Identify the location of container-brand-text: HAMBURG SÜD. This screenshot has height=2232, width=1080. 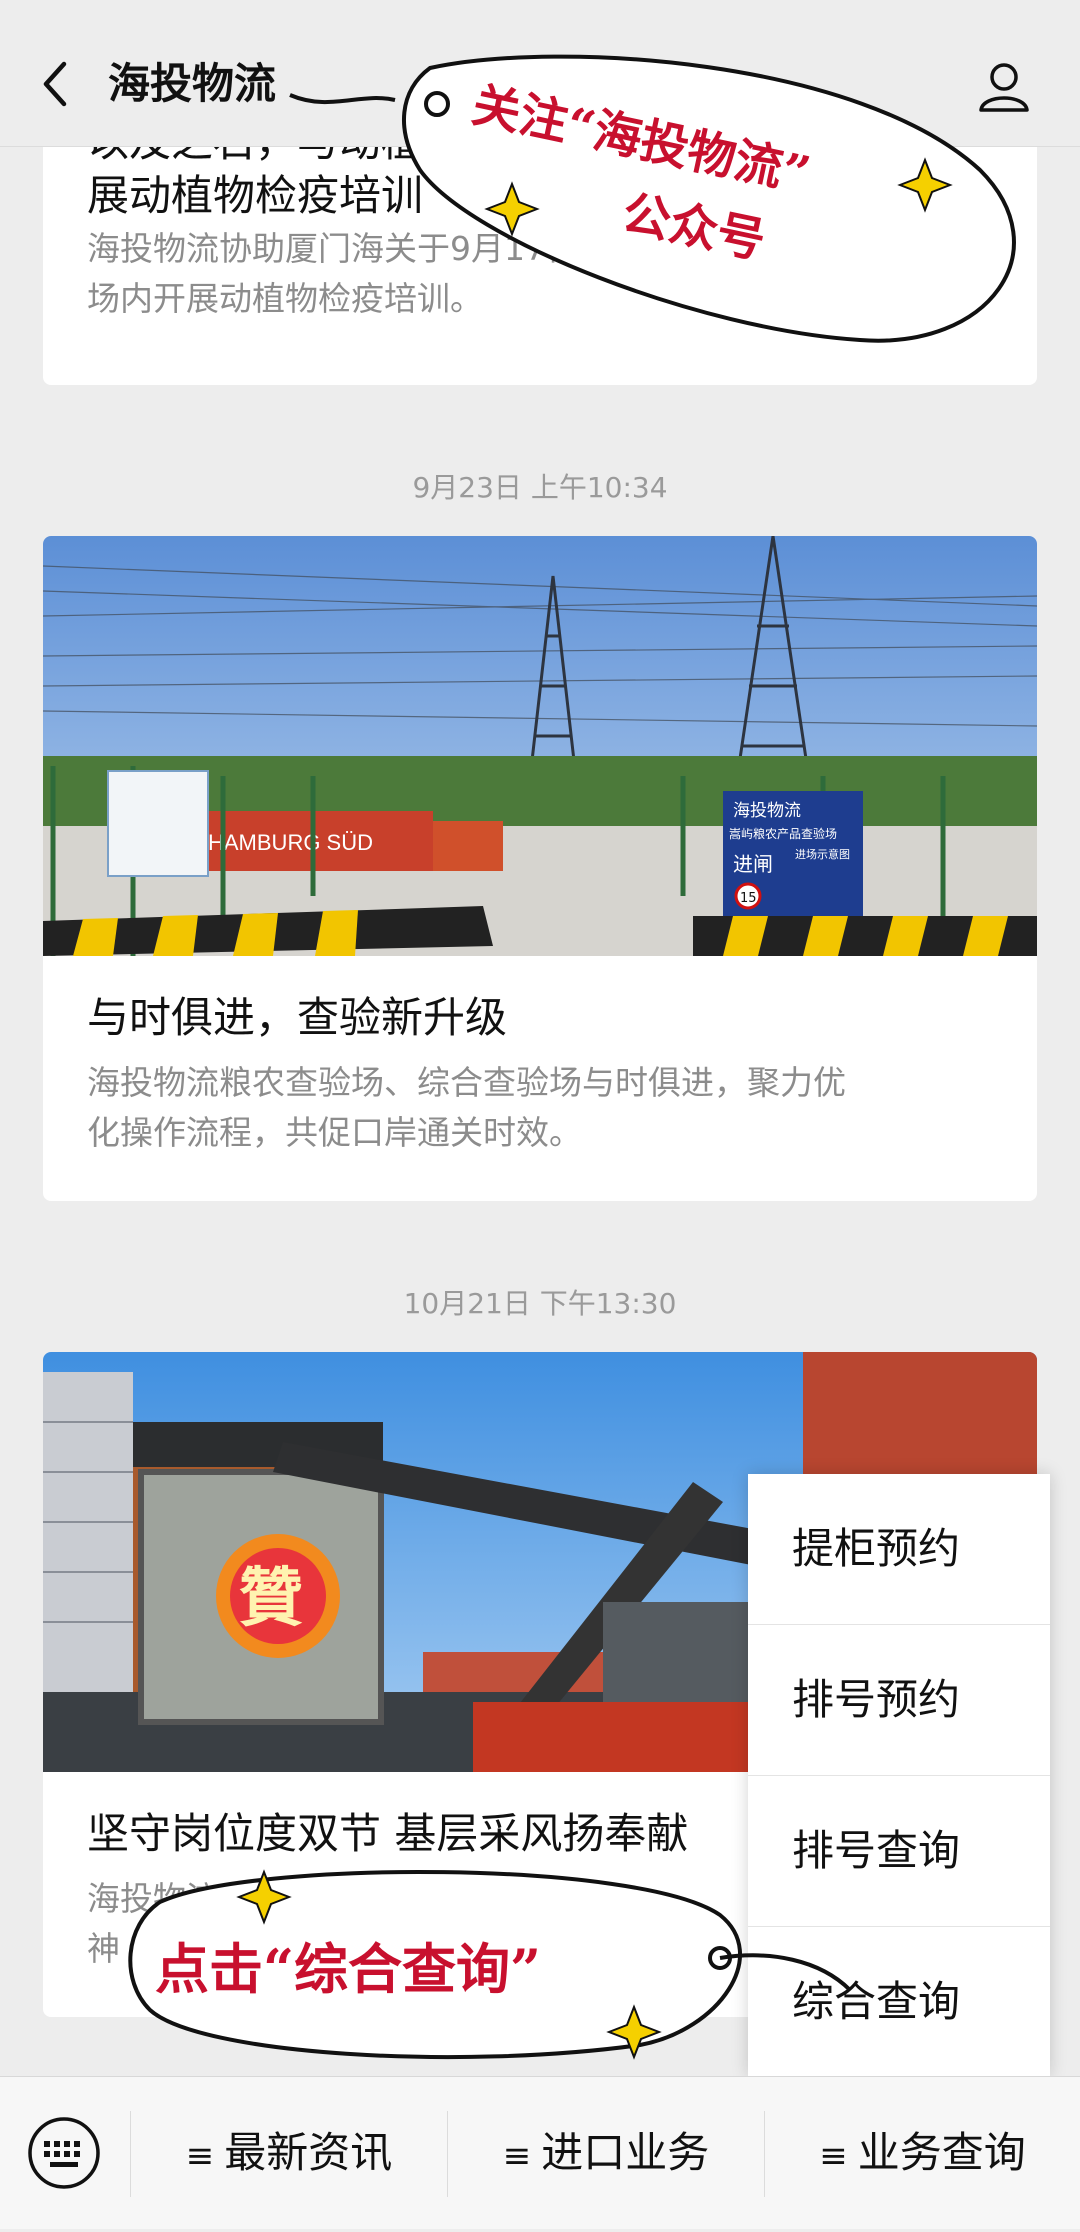
(290, 842).